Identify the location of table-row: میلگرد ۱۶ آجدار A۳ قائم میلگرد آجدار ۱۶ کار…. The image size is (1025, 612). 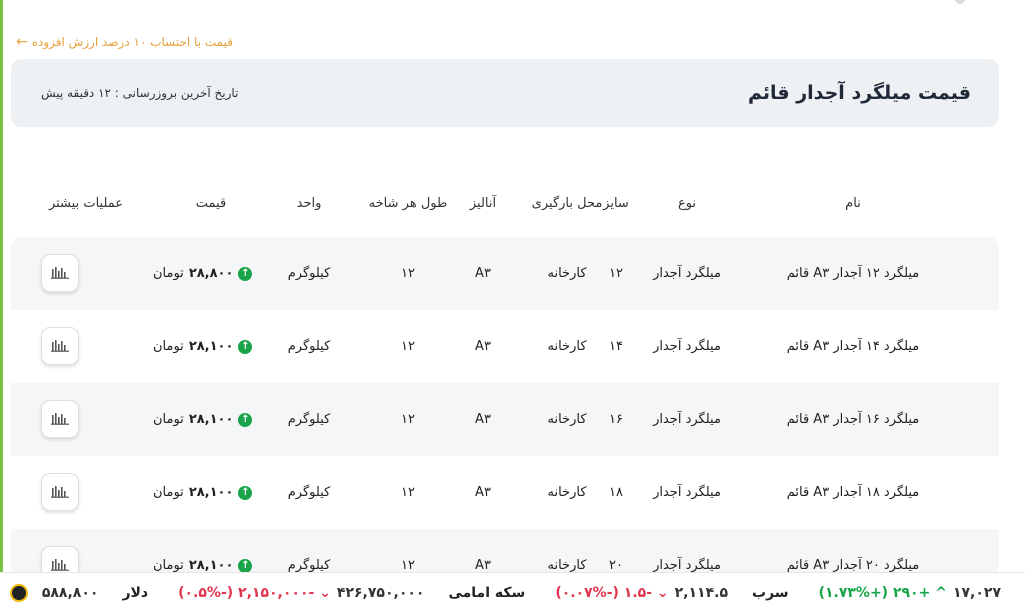
(505, 419).